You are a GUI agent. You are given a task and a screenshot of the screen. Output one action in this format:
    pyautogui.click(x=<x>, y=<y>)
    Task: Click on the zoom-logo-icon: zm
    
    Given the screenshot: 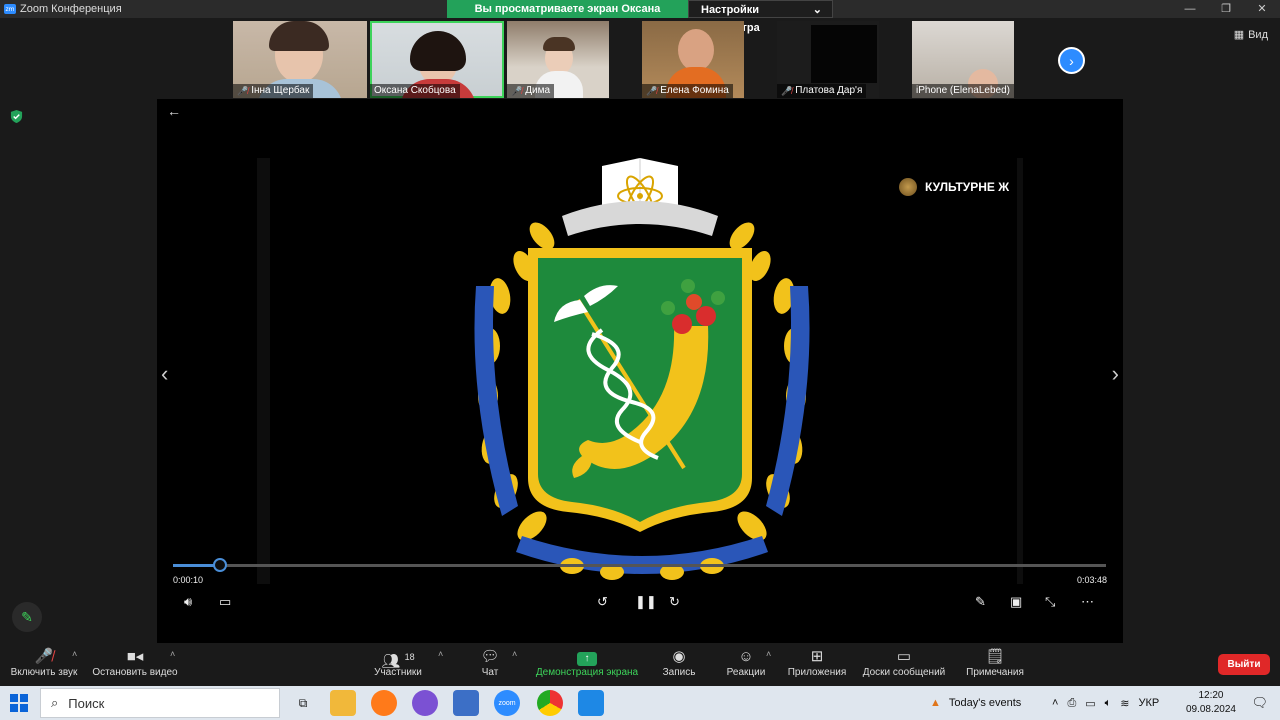 What is the action you would take?
    pyautogui.click(x=10, y=9)
    